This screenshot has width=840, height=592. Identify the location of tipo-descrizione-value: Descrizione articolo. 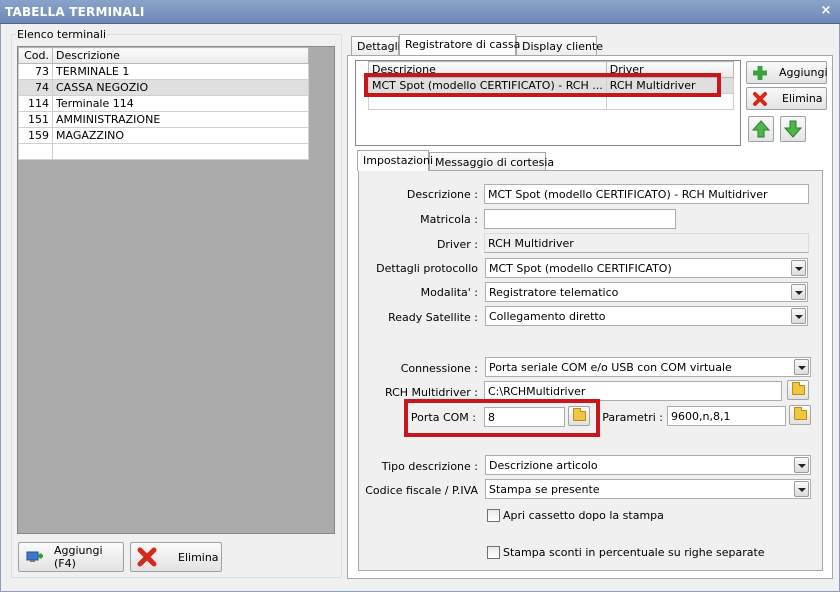
(543, 465).